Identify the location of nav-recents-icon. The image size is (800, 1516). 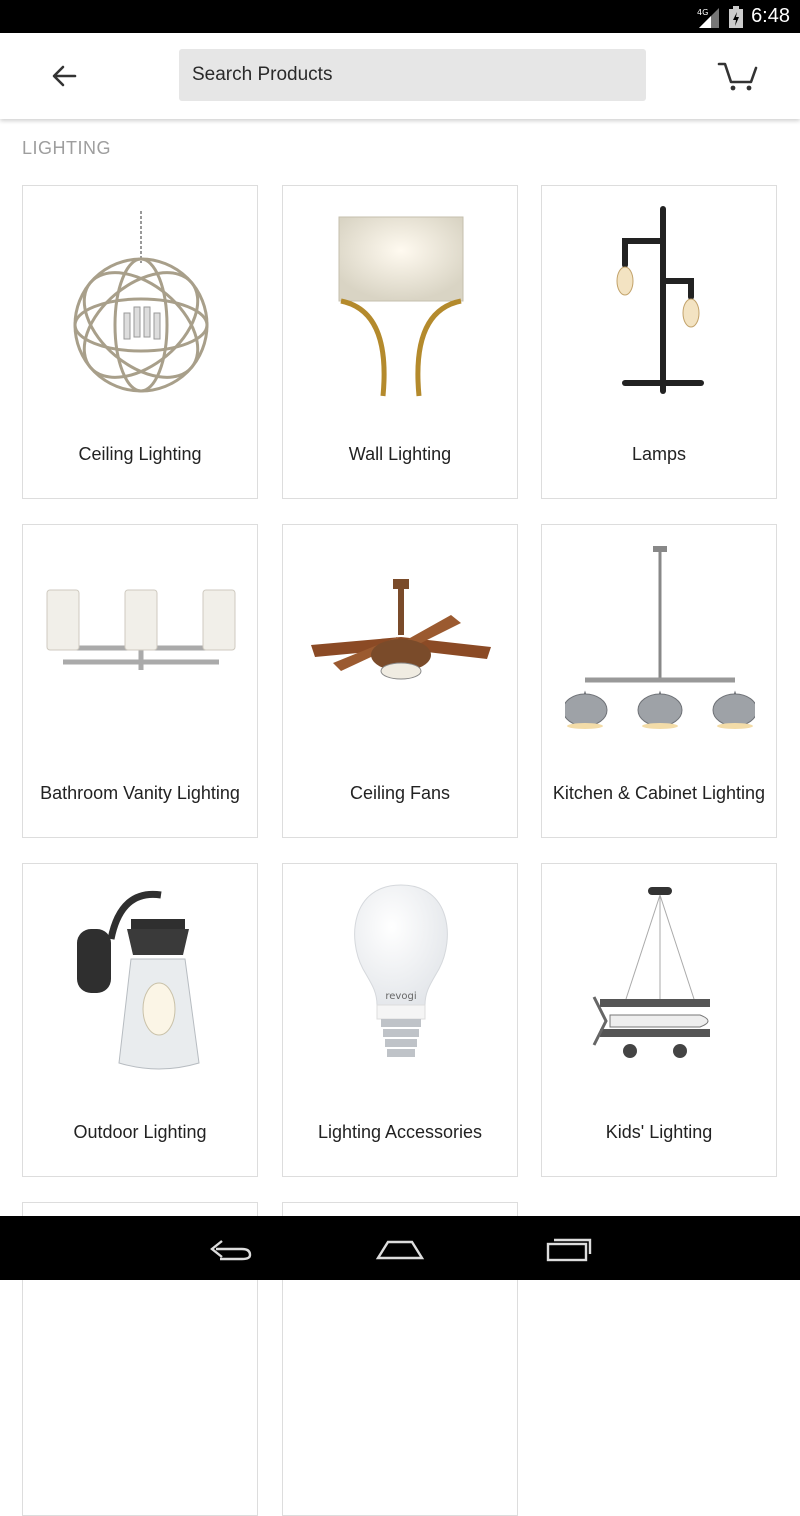
(569, 1250).